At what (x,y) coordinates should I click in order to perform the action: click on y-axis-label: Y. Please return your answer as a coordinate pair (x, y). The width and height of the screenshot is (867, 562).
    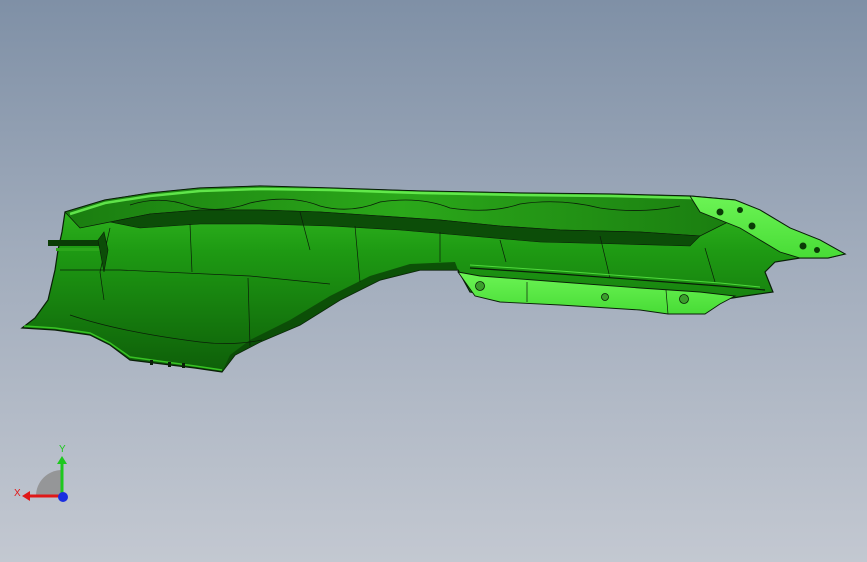
    Looking at the image, I should click on (62, 449).